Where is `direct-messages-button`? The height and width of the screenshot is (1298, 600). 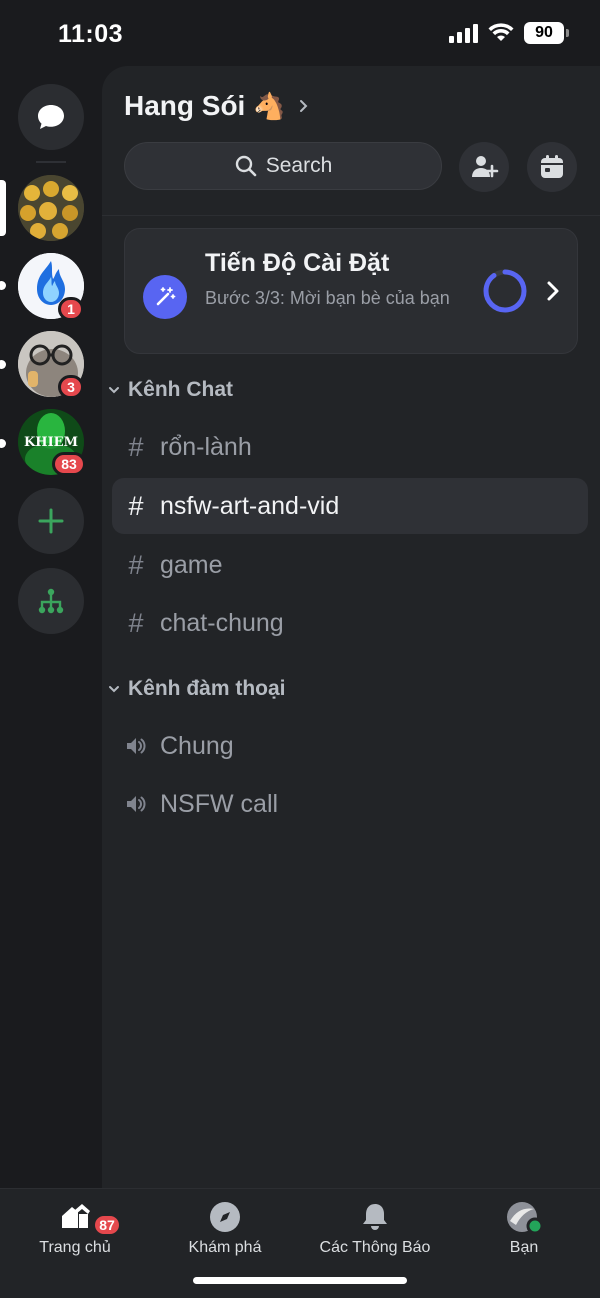 direct-messages-button is located at coordinates (51, 117).